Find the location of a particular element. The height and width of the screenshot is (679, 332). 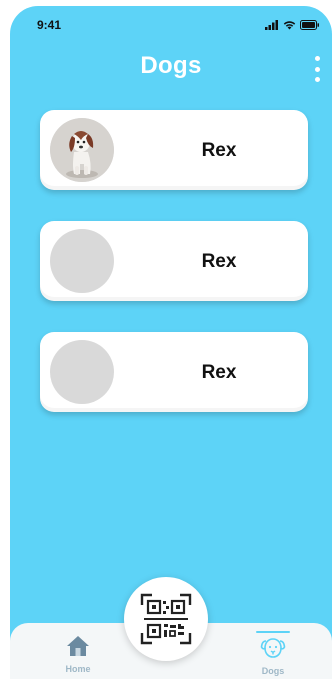

status-bar: 9:41 is located at coordinates (171, 24).